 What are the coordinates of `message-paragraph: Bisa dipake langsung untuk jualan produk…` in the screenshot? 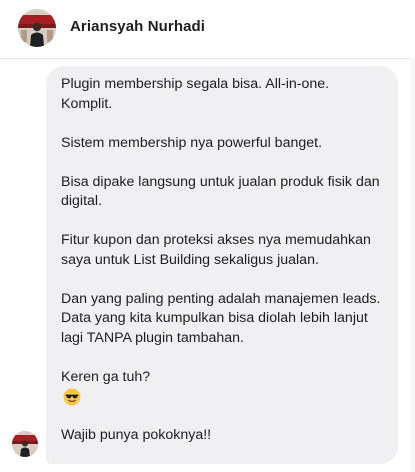 It's located at (220, 191).